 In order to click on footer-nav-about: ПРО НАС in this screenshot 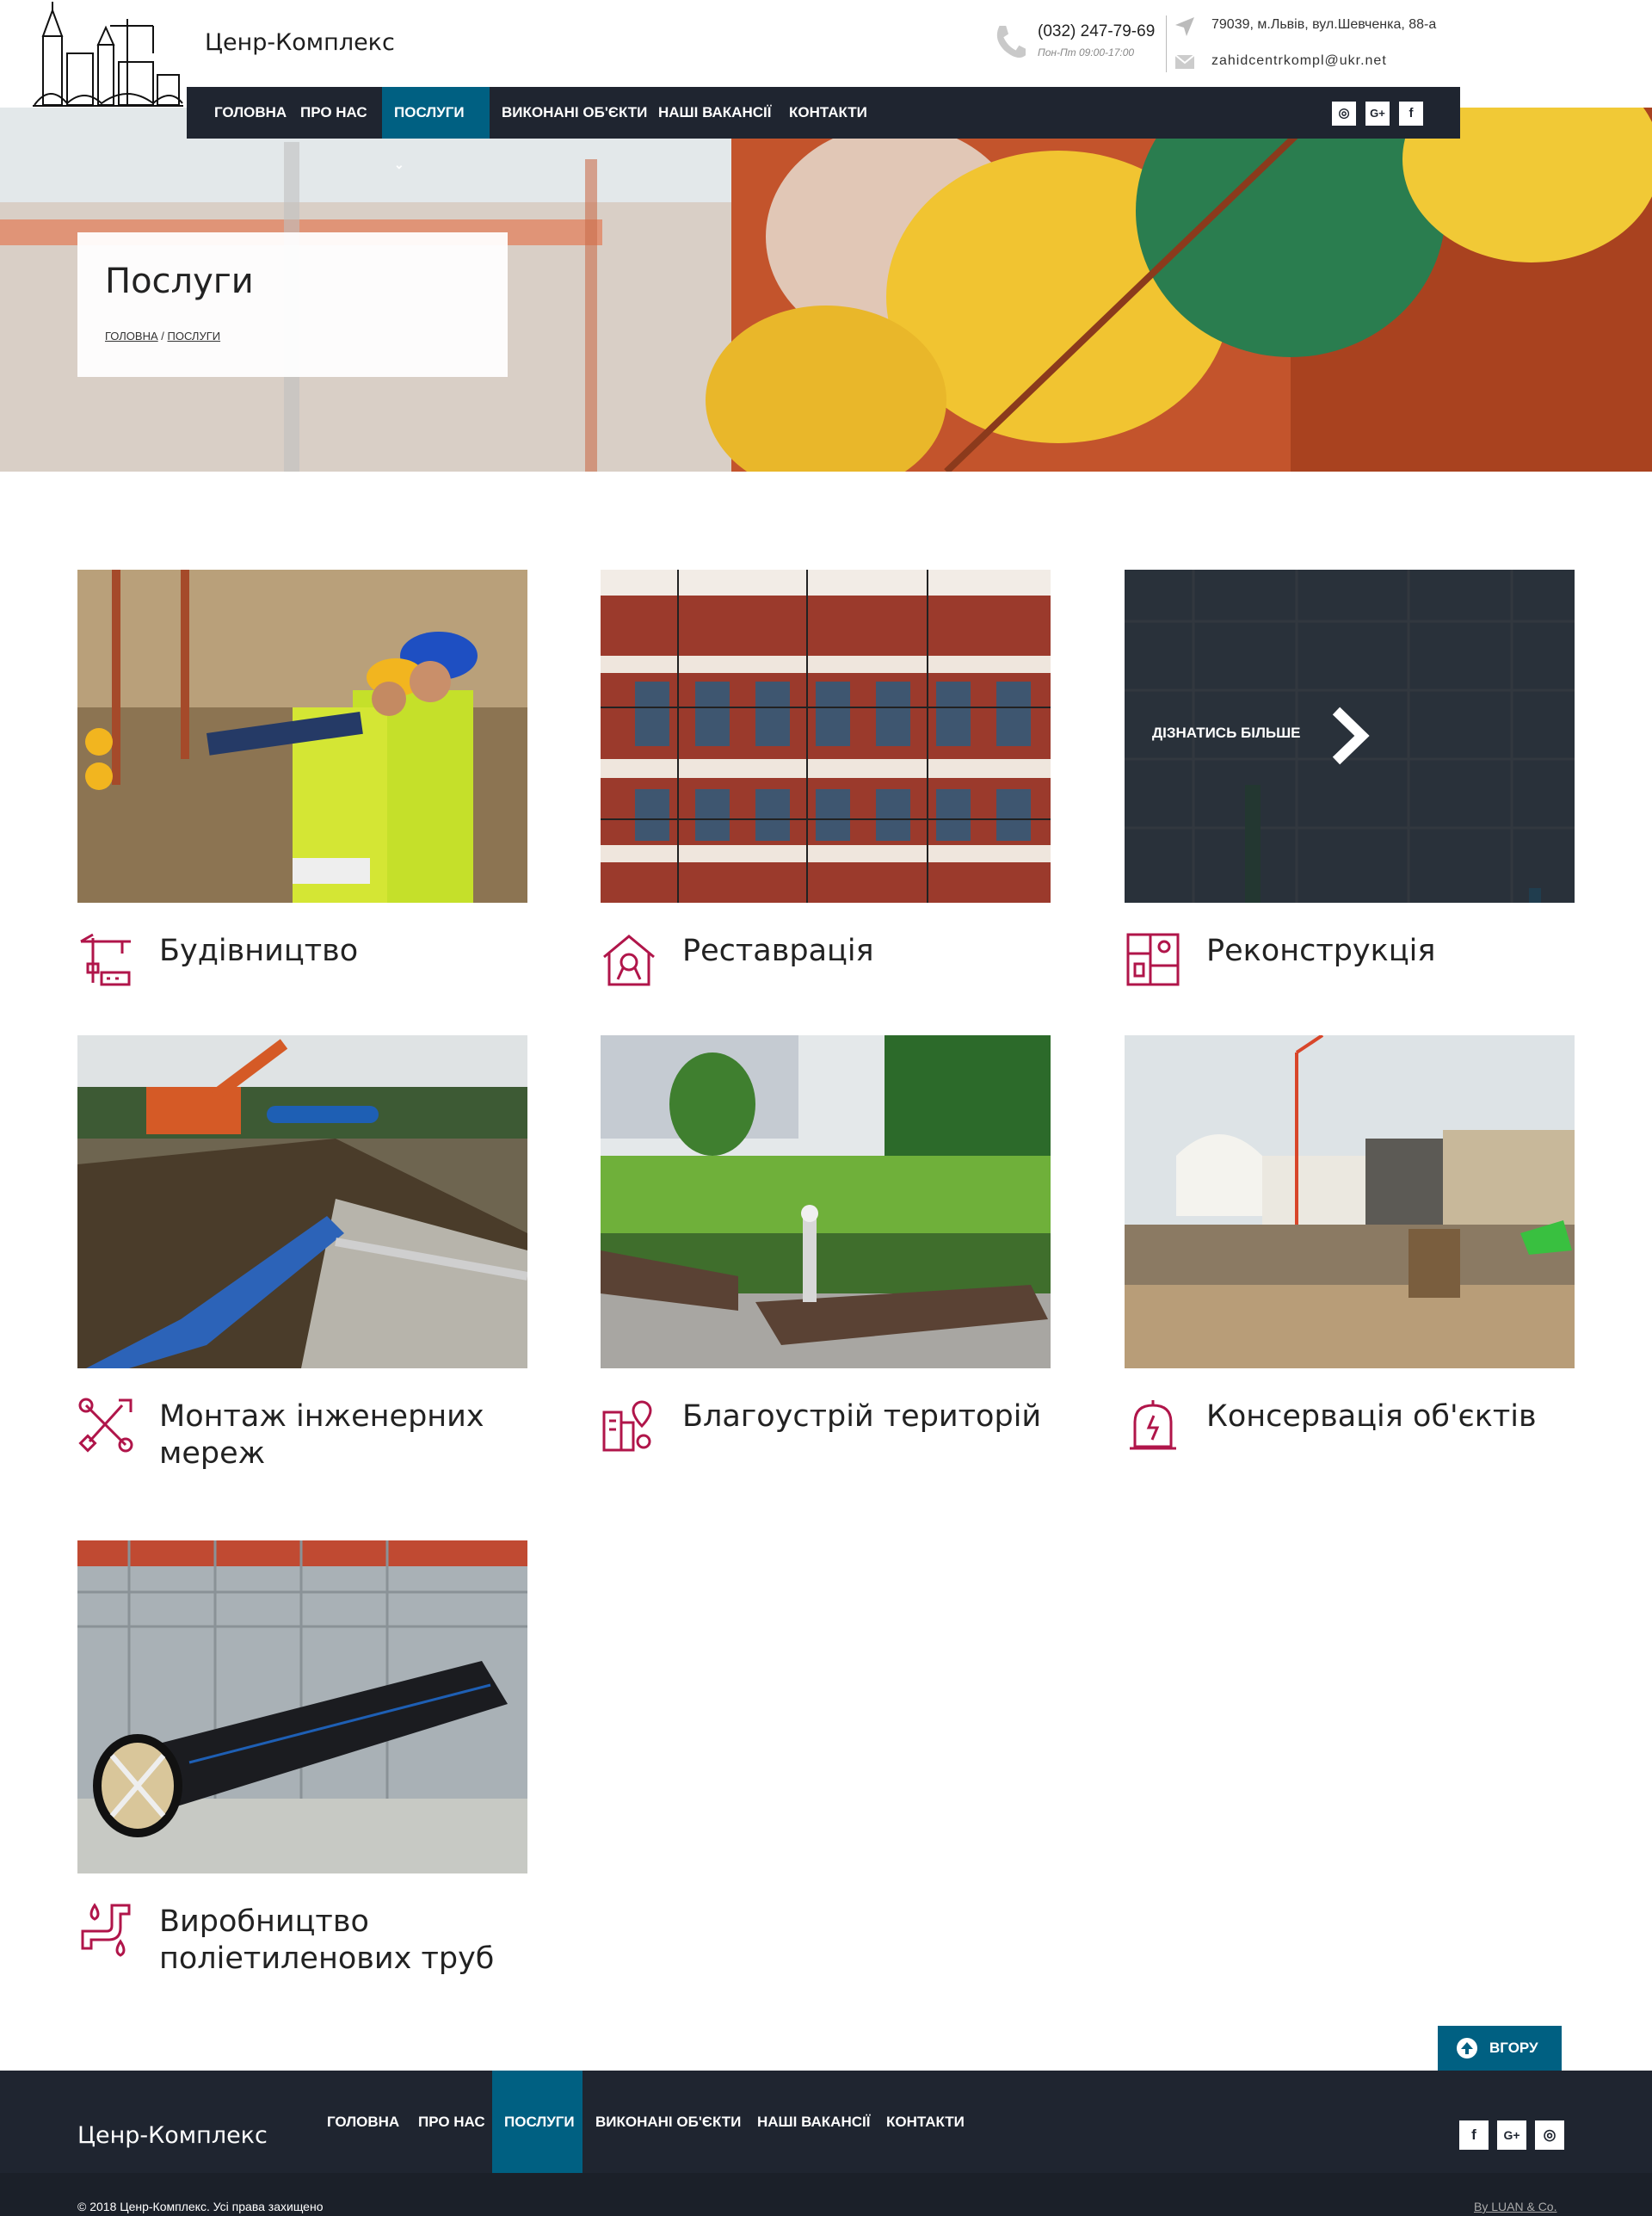, I will do `click(451, 2122)`.